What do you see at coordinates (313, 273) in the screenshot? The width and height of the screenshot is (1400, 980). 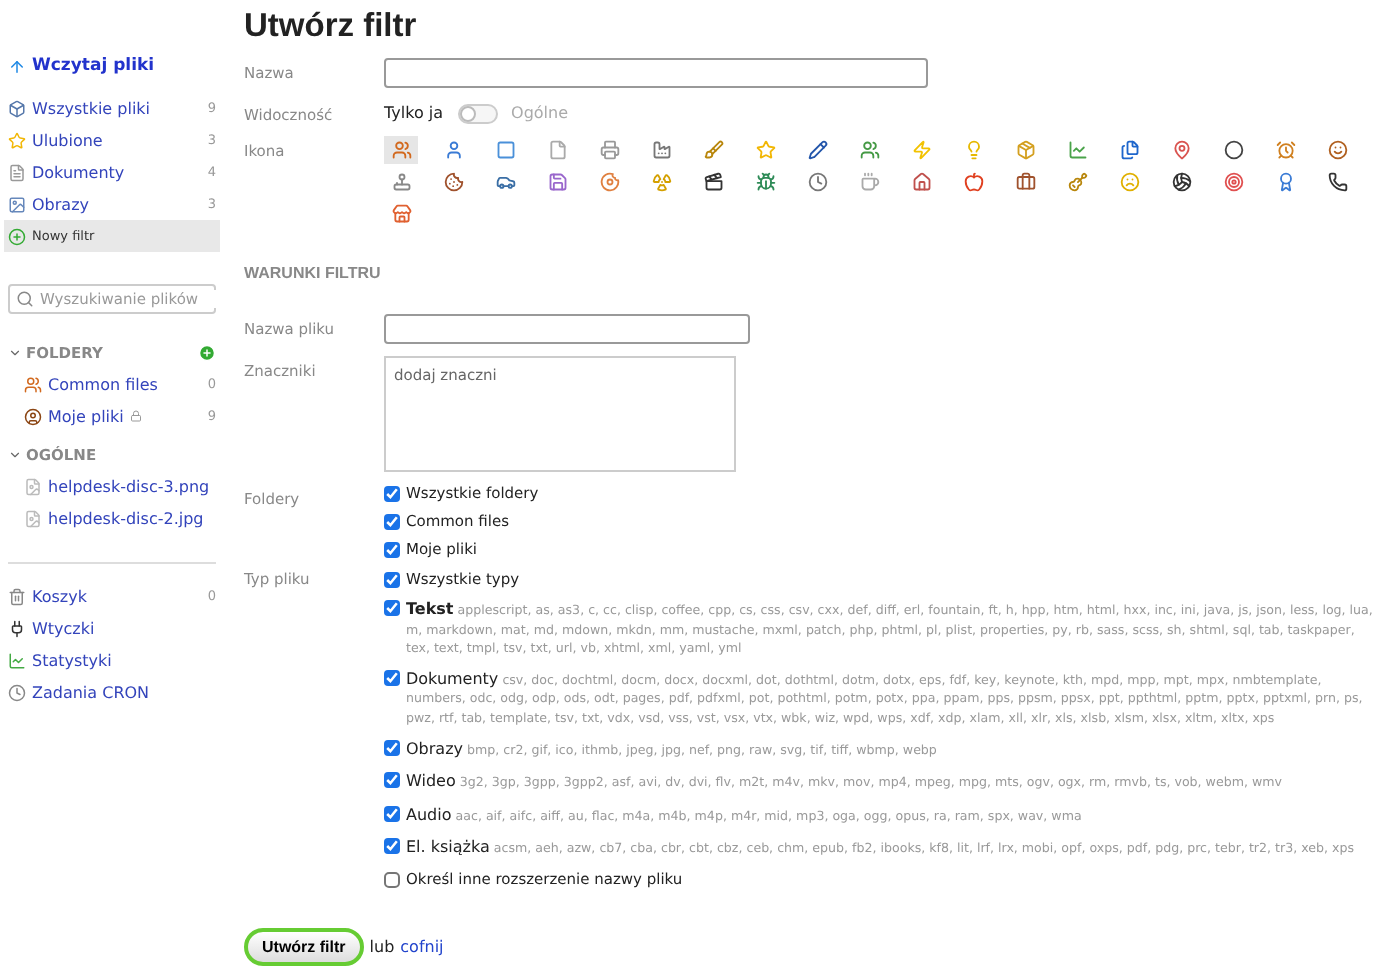 I see `section-title: WARUNKI FILTRU` at bounding box center [313, 273].